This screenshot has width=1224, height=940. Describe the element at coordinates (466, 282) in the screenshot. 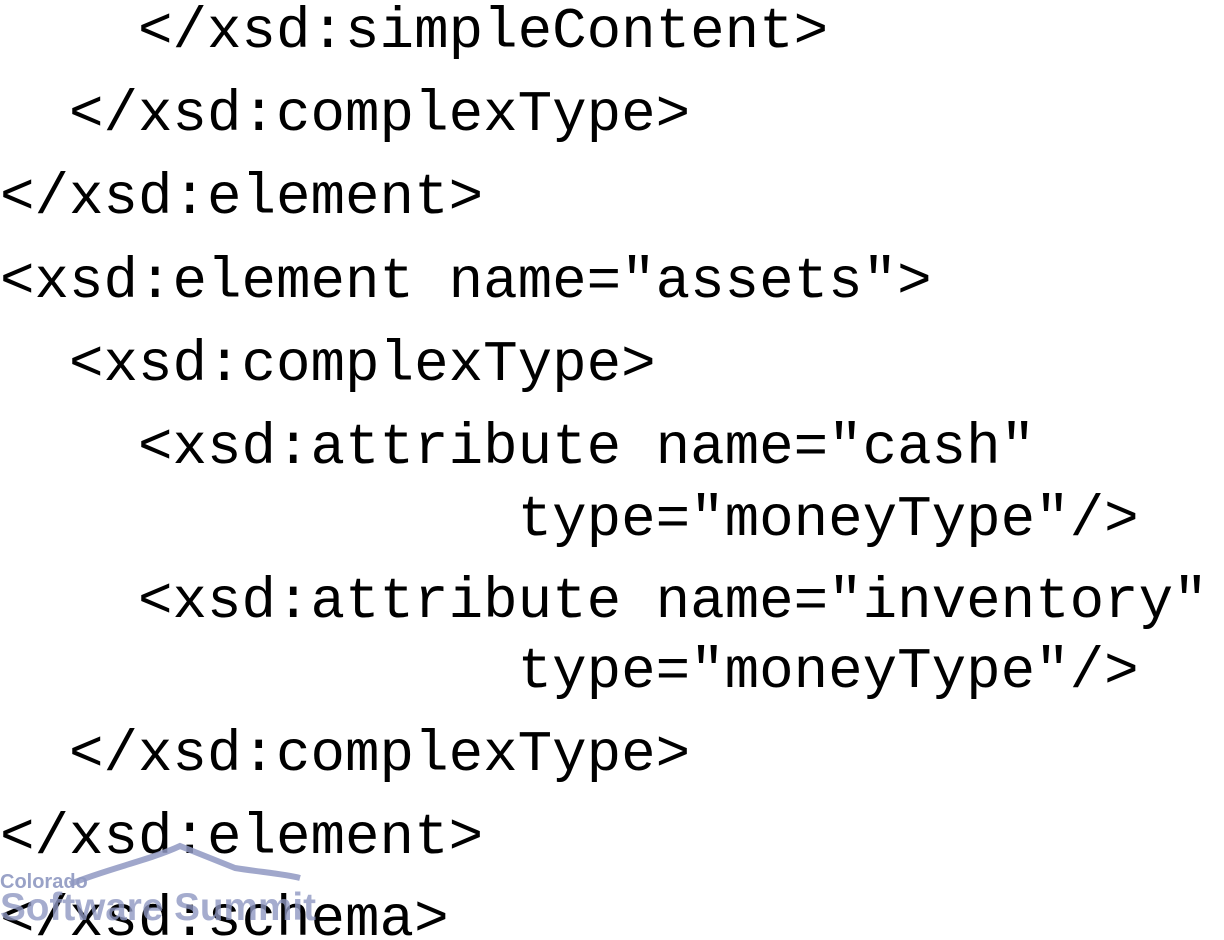

I see `code-line-4: <xsd:element name="assets">` at that location.